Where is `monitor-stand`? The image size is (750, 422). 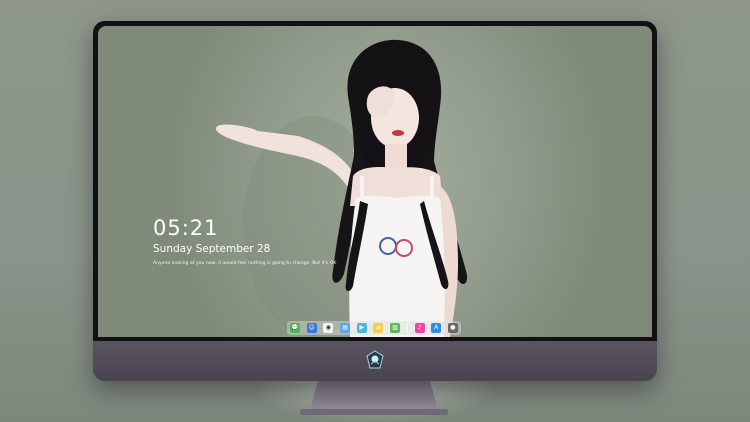 monitor-stand is located at coordinates (374, 398).